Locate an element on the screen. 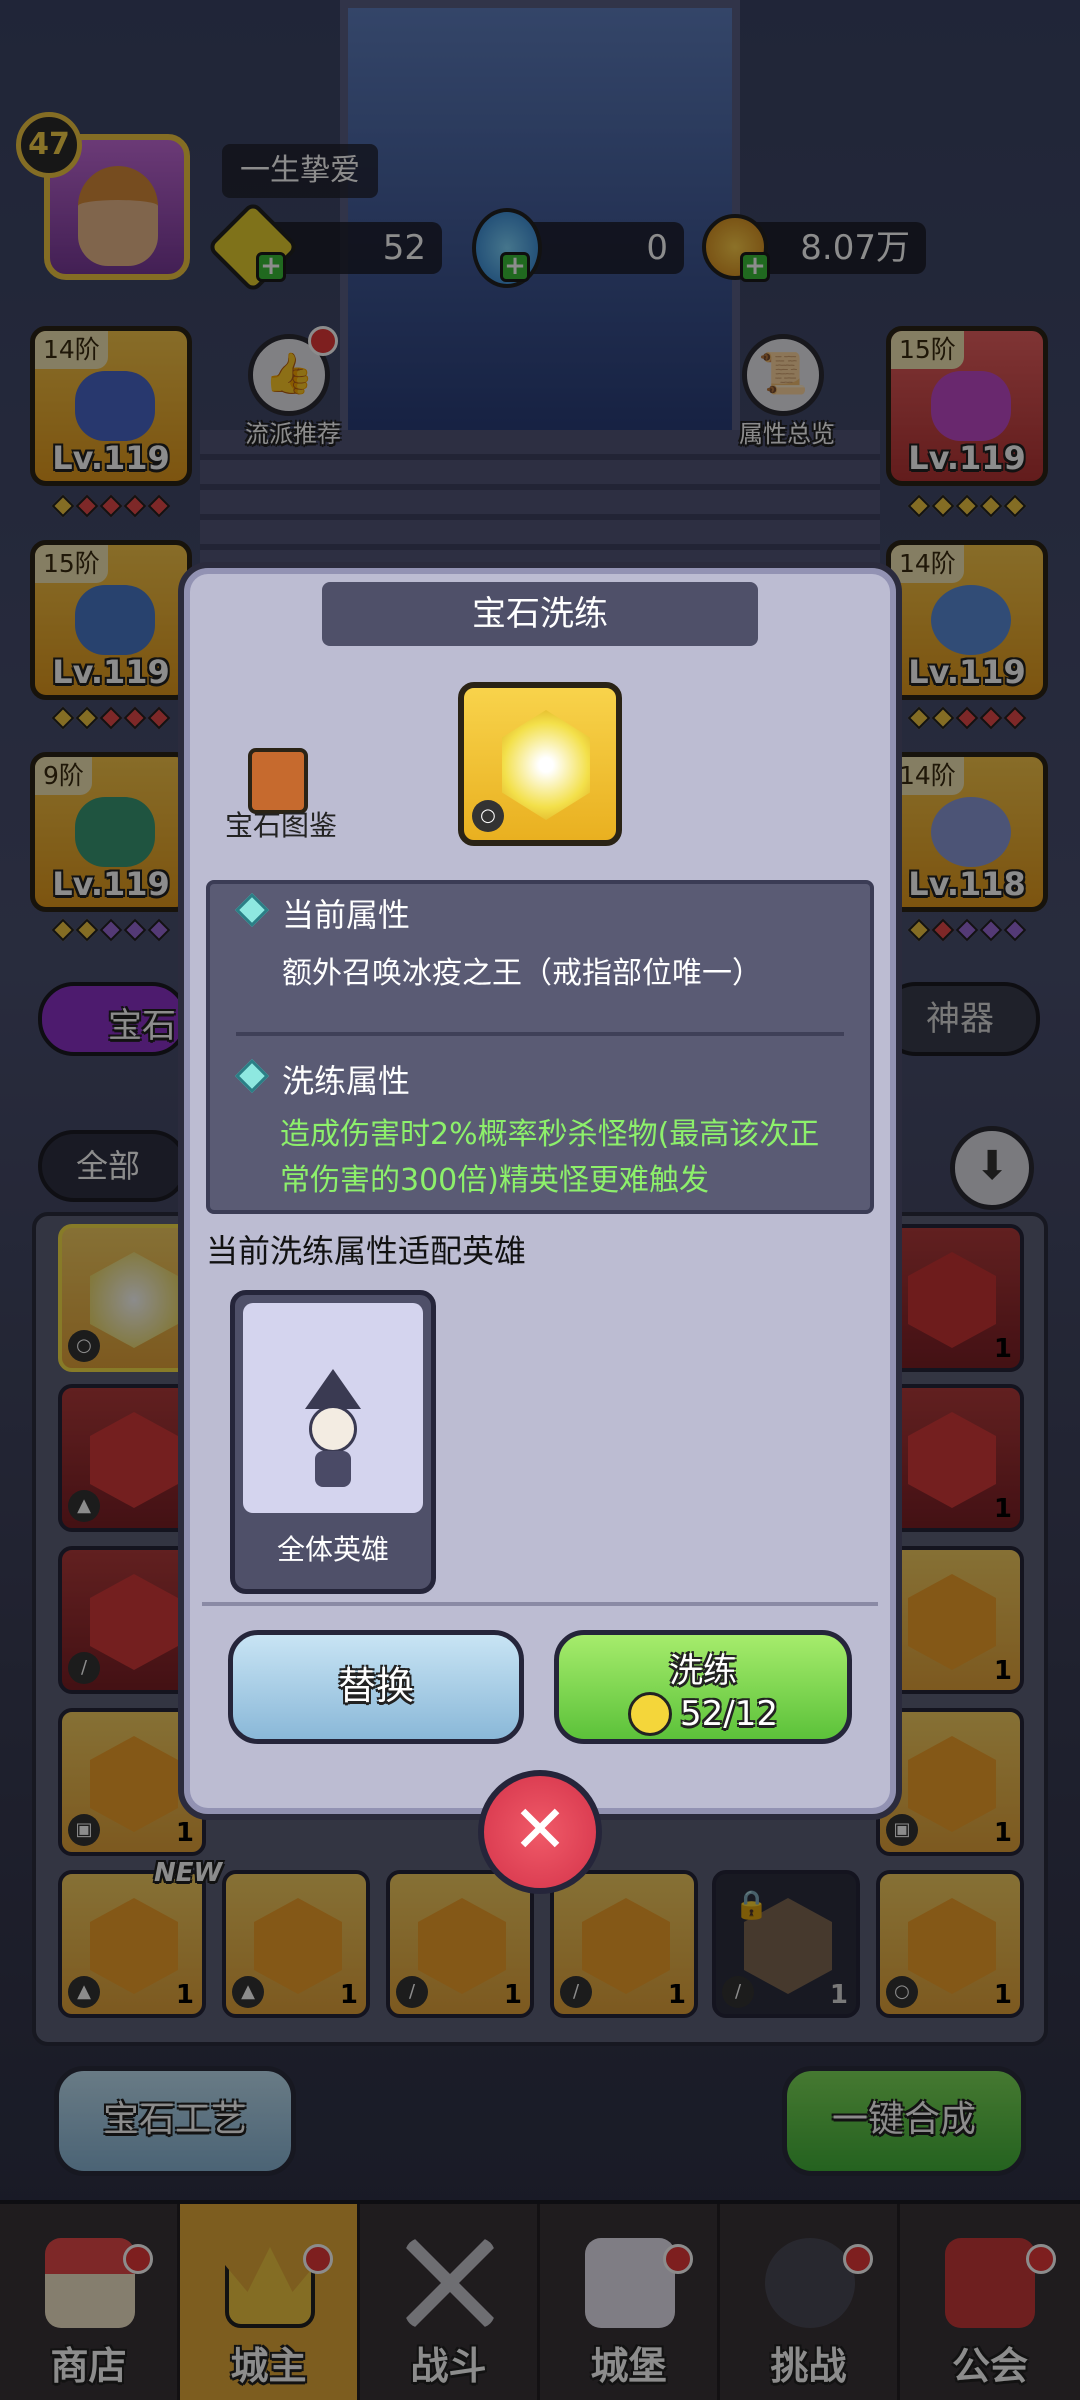 Image resolution: width=1080 pixels, height=2400 pixels. dialog-title: 宝石洗练 is located at coordinates (540, 614).